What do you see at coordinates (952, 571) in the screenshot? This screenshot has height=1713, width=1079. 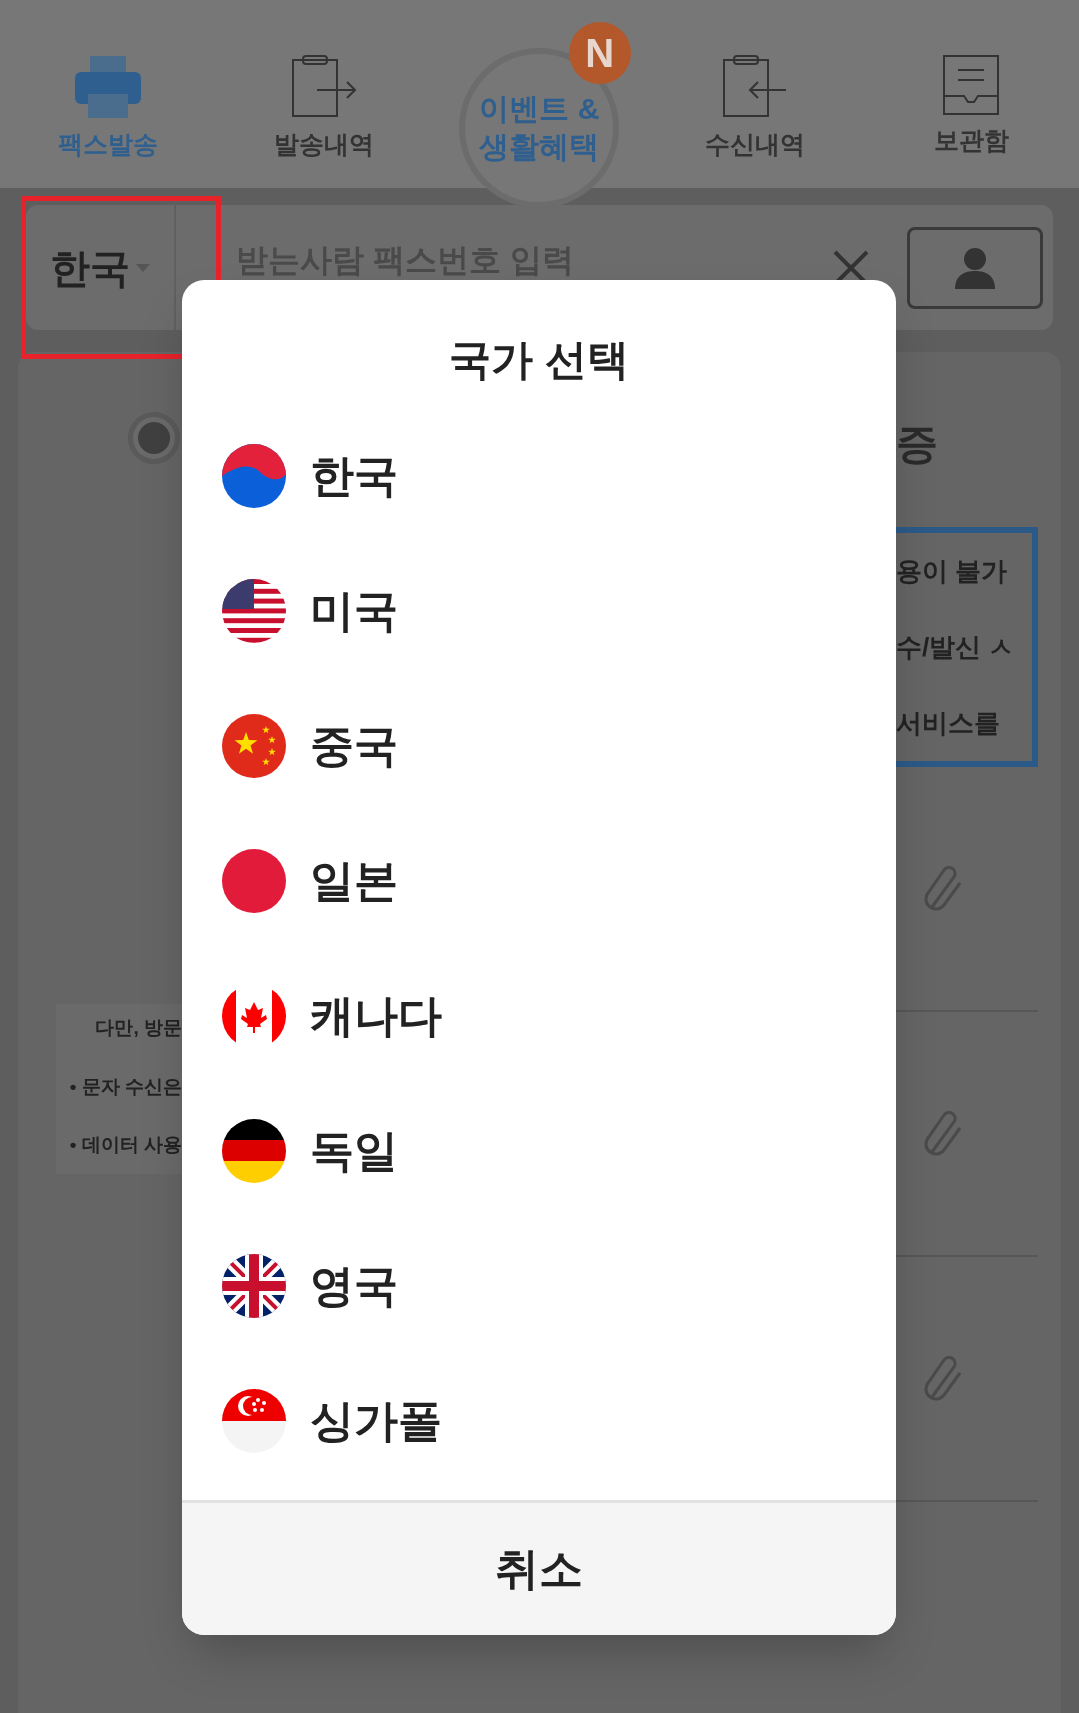 I see `notice-text: 용이 불가` at bounding box center [952, 571].